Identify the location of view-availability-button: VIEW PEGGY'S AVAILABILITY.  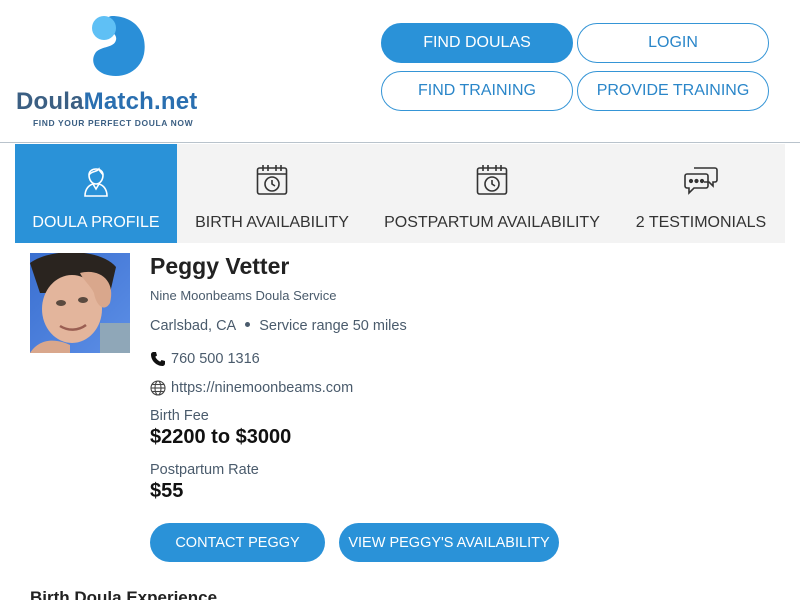
(449, 542).